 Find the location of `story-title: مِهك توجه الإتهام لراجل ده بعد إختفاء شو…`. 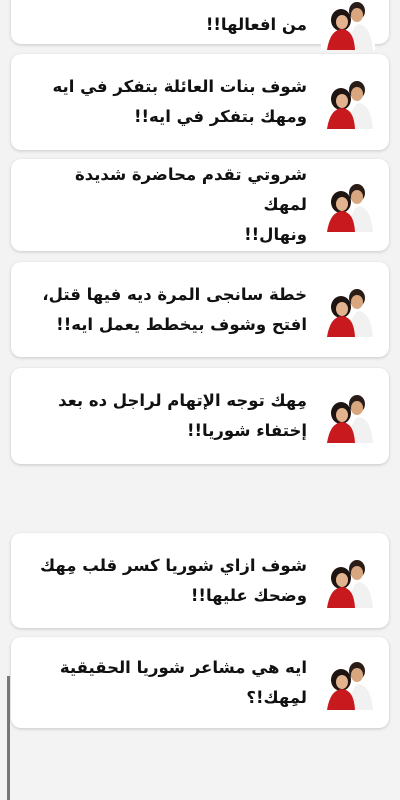

story-title: مِهك توجه الإتهام لراجل ده بعد إختفاء شو… is located at coordinates (182, 415).